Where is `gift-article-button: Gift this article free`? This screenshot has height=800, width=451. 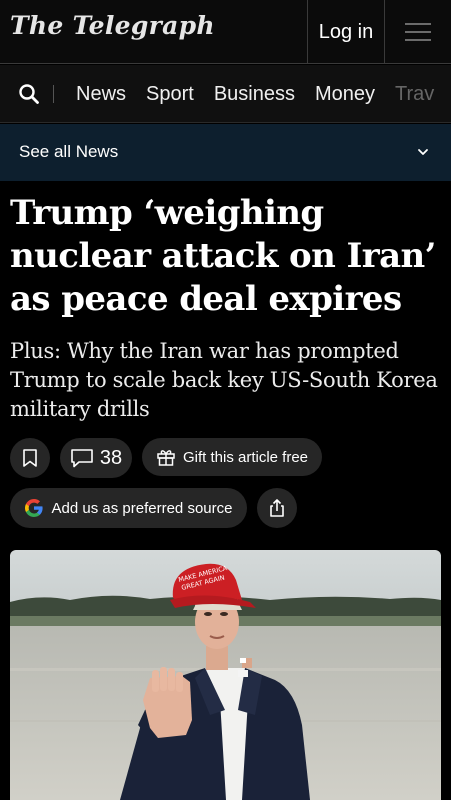
gift-article-button: Gift this article free is located at coordinates (232, 457).